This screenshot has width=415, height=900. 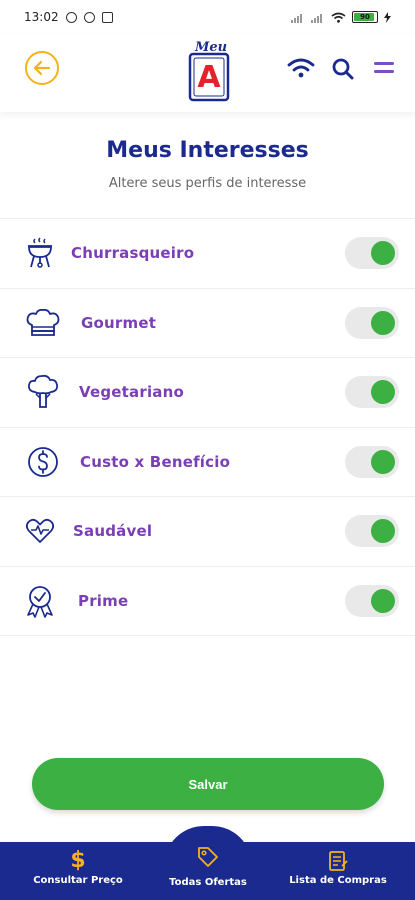 I want to click on nav-label: Lista de Compras, so click(x=338, y=880).